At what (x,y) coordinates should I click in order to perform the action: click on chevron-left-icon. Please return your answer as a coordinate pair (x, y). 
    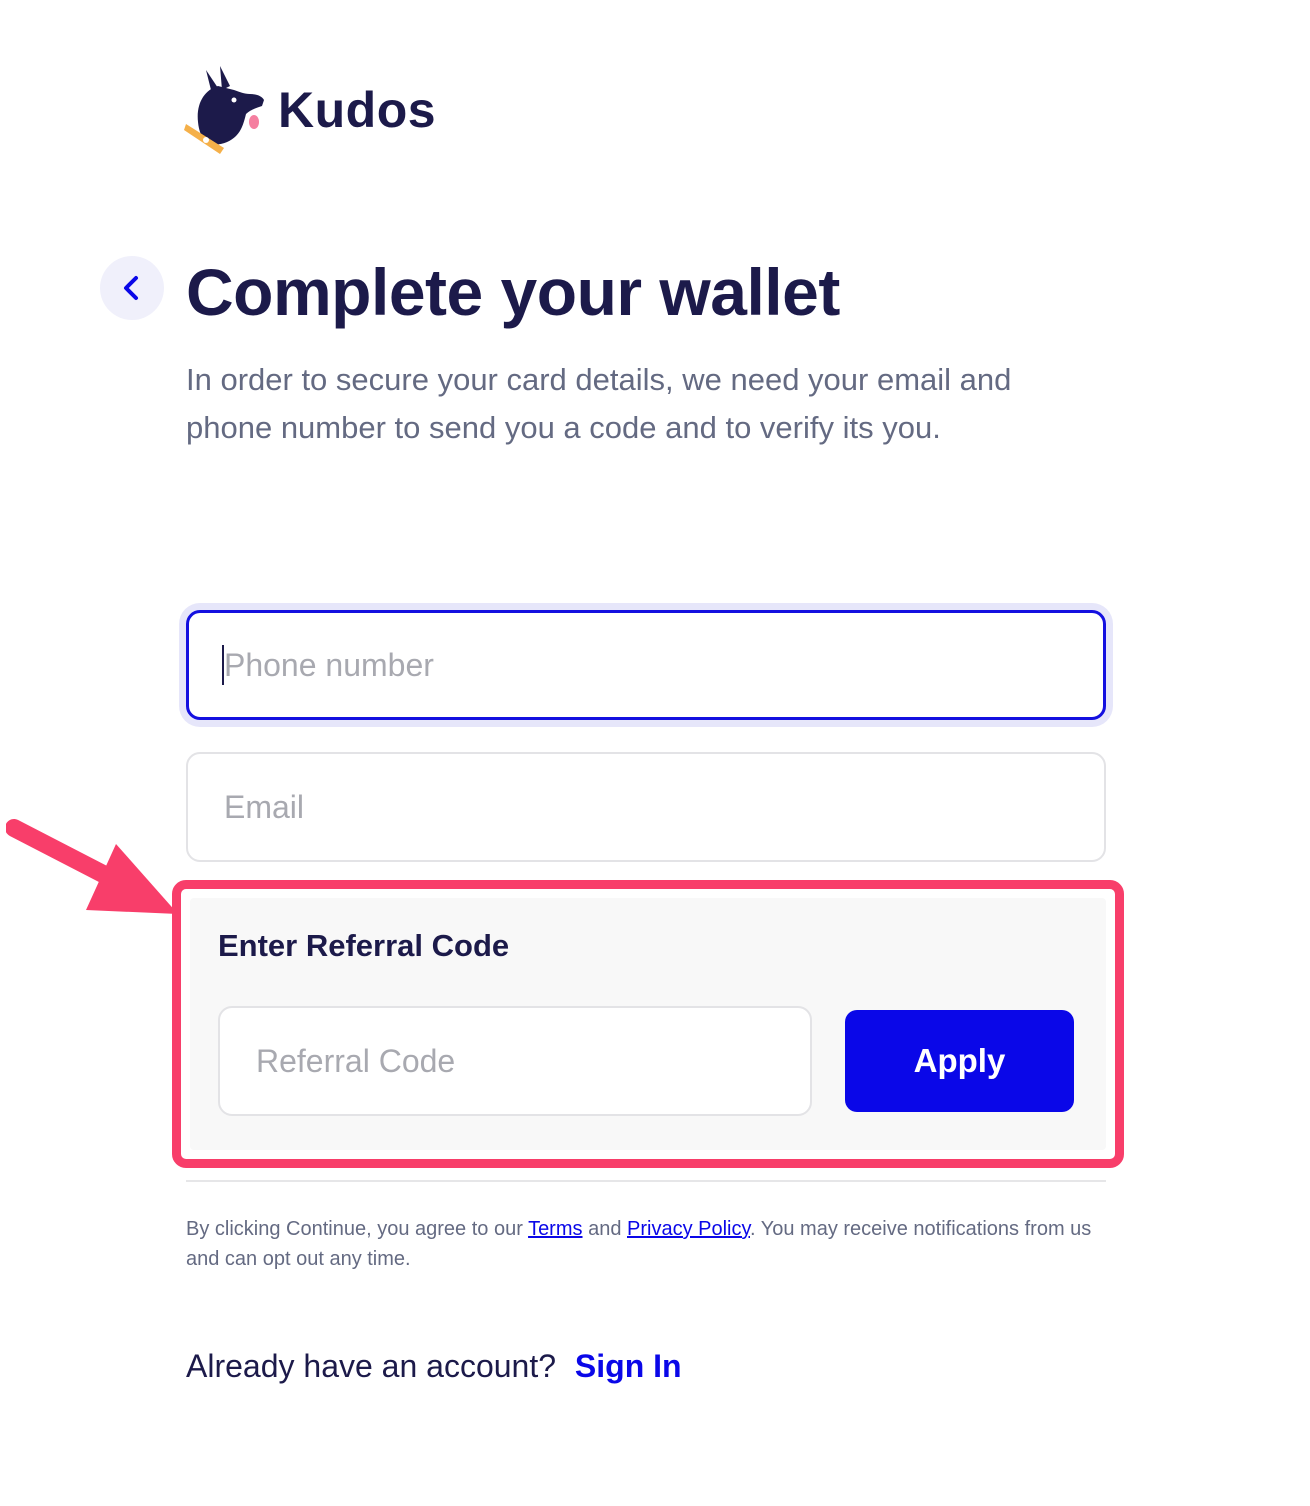
    Looking at the image, I should click on (131, 288).